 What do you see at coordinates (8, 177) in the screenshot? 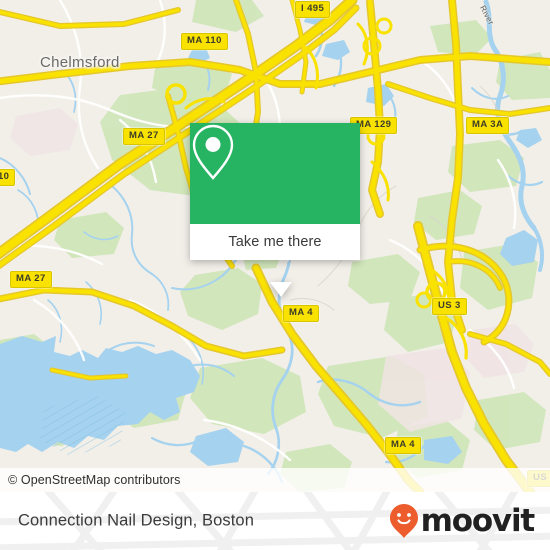
I see `shield-ma-110-edge: 10` at bounding box center [8, 177].